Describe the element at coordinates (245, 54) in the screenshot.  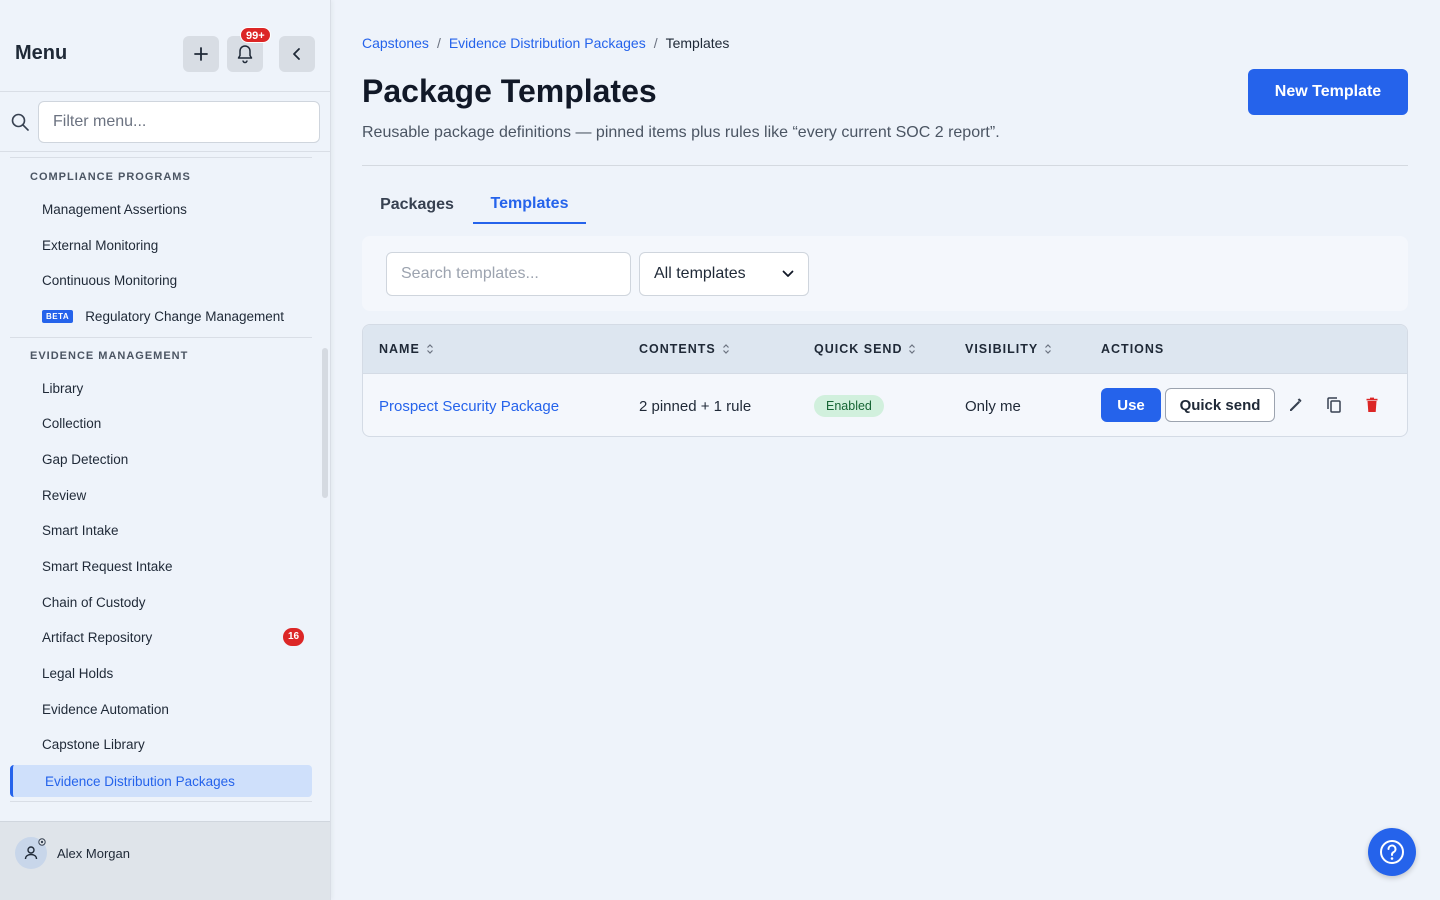
I see `bell-icon` at that location.